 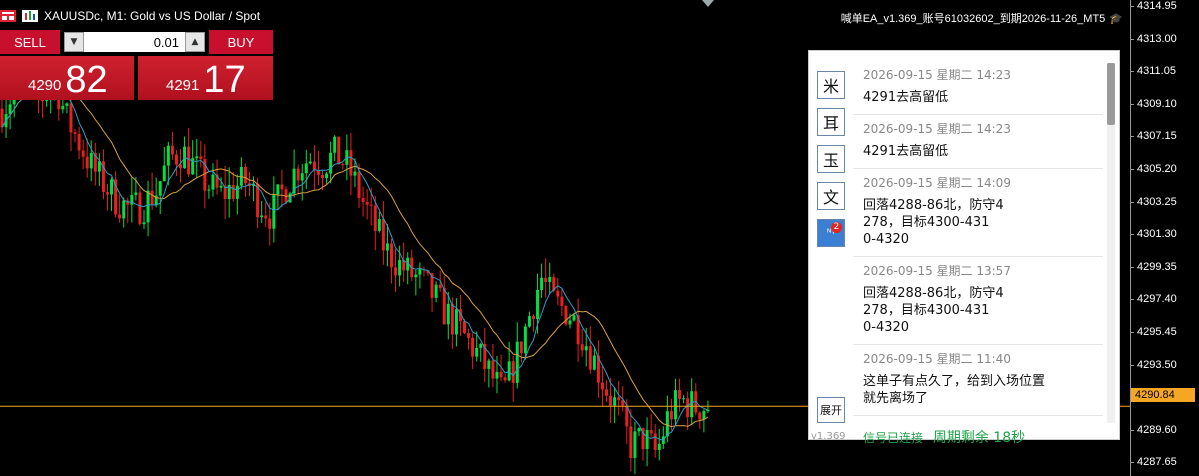 I want to click on message-item: 2026-09-15 星期二 11:40 这单子有点久了，给到入场位置 就先离场了, so click(x=978, y=380).